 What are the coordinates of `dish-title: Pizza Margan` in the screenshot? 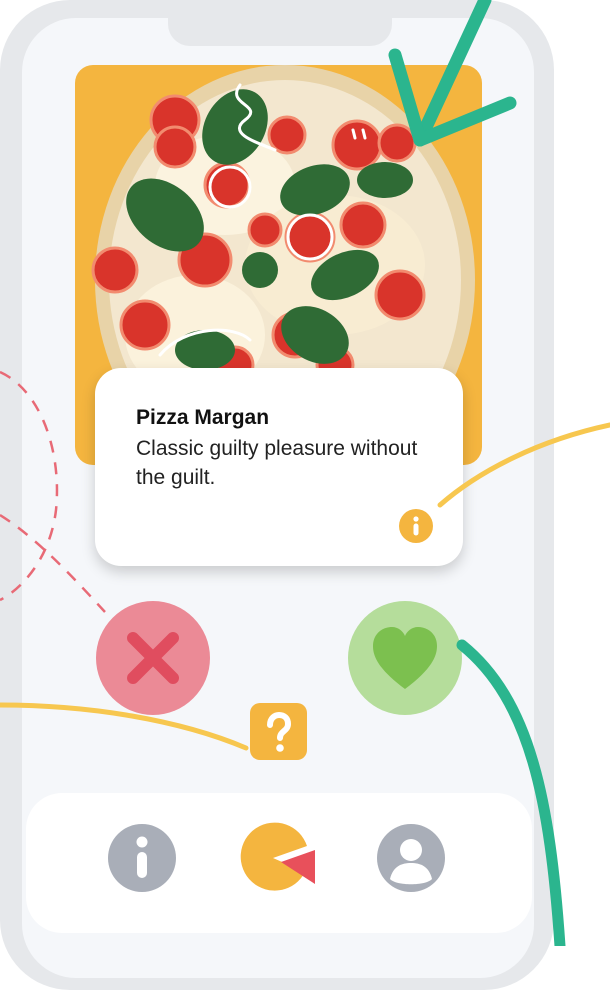 It's located at (203, 417).